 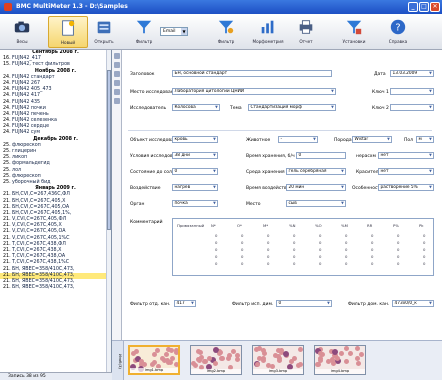 I want to click on filter-icon, so click(x=144, y=27).